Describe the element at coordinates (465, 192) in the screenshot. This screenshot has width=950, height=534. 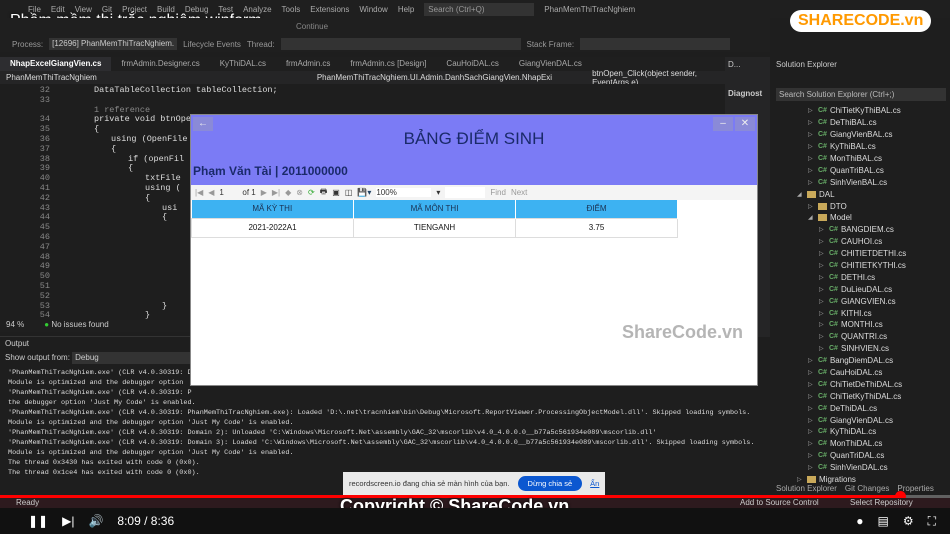
I see `find-input` at that location.